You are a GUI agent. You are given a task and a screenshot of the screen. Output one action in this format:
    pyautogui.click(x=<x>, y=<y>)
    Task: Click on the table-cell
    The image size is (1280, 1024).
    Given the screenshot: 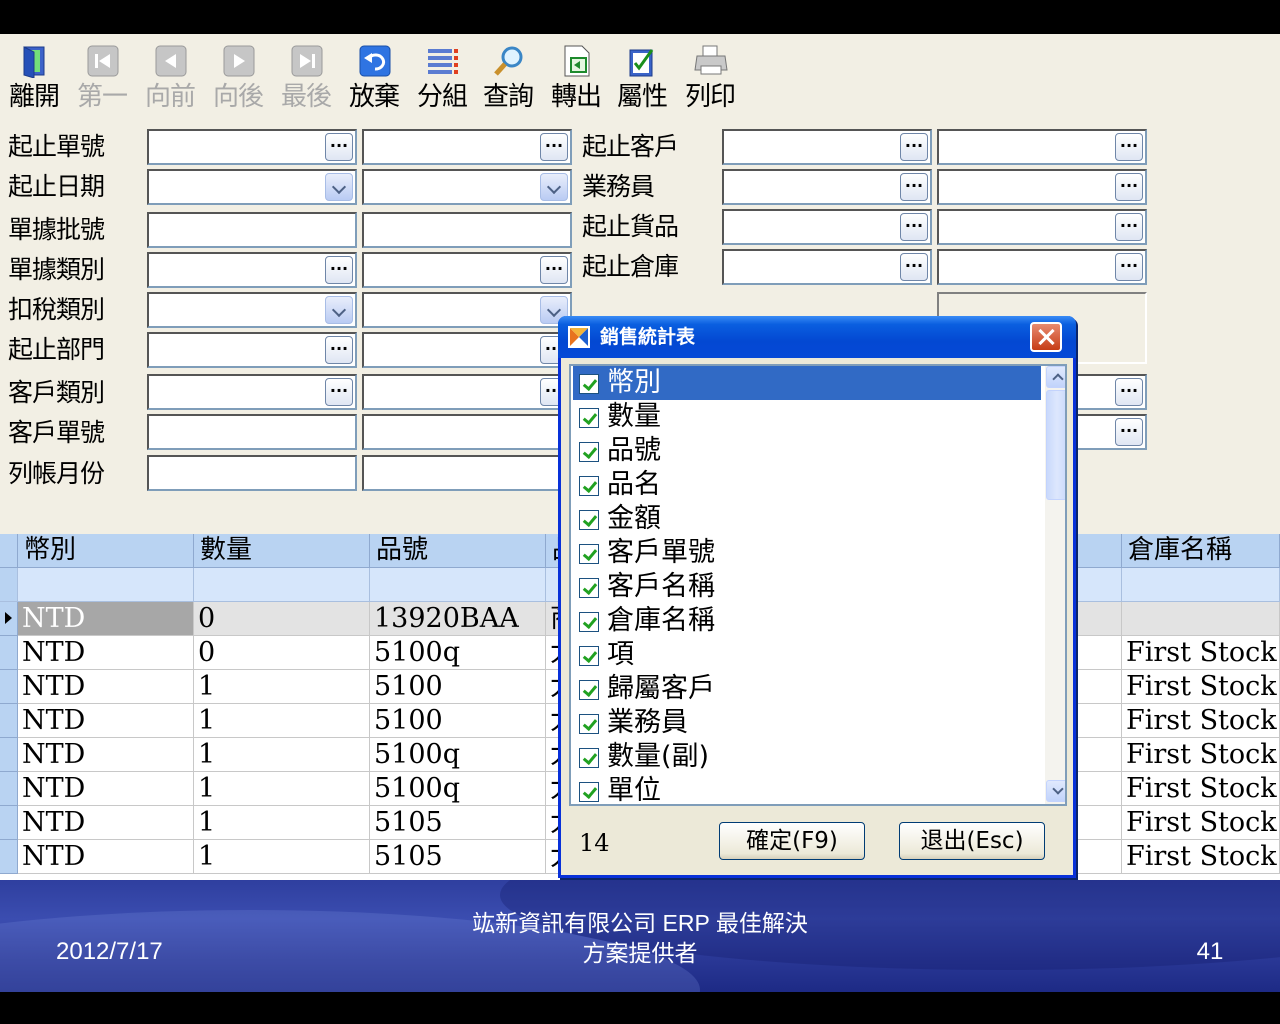 What is the action you would take?
    pyautogui.click(x=1201, y=619)
    